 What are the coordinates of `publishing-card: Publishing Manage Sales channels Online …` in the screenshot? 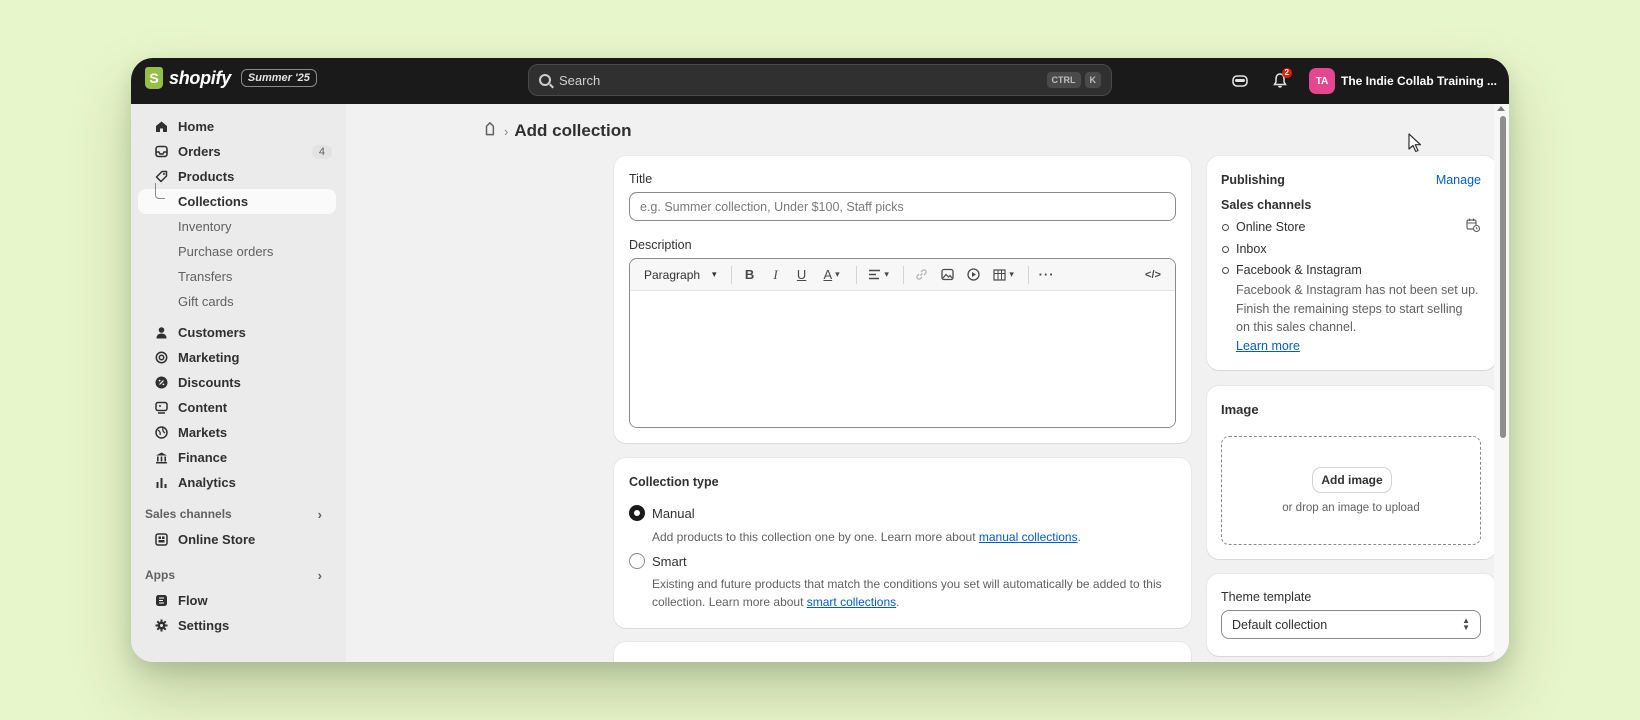 It's located at (1351, 263).